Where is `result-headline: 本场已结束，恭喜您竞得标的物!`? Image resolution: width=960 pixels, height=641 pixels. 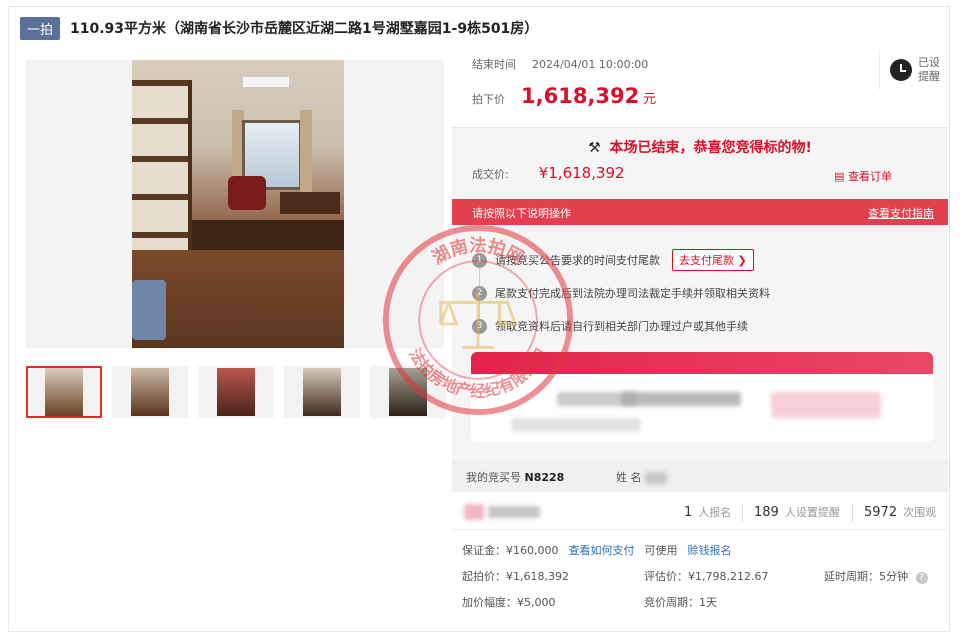 result-headline: 本场已结束，恭喜您竞得标的物! is located at coordinates (710, 148).